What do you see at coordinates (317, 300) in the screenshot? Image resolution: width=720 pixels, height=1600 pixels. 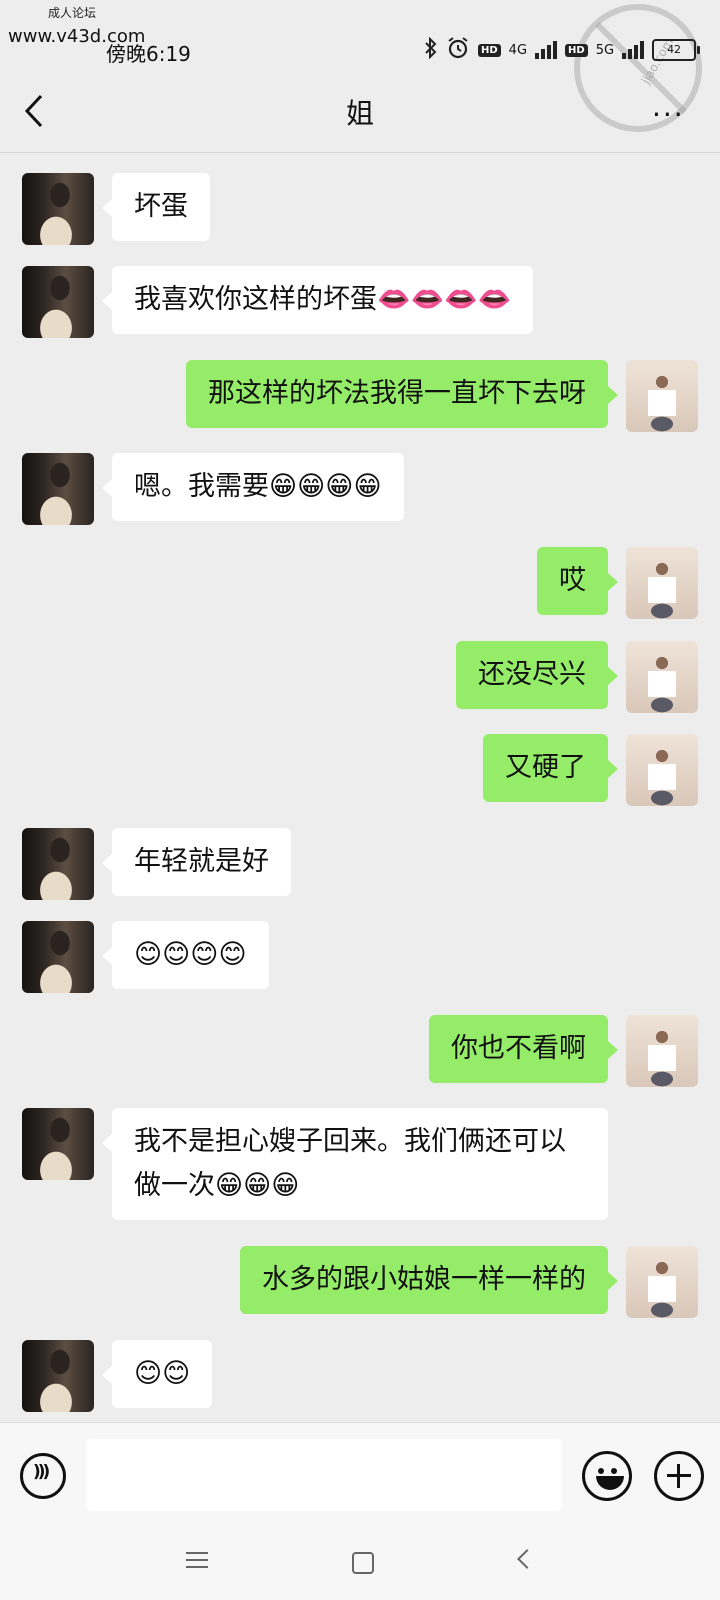 I see `message-bubble-received: 我喜欢你这样的坏蛋👄👄👄👄` at bounding box center [317, 300].